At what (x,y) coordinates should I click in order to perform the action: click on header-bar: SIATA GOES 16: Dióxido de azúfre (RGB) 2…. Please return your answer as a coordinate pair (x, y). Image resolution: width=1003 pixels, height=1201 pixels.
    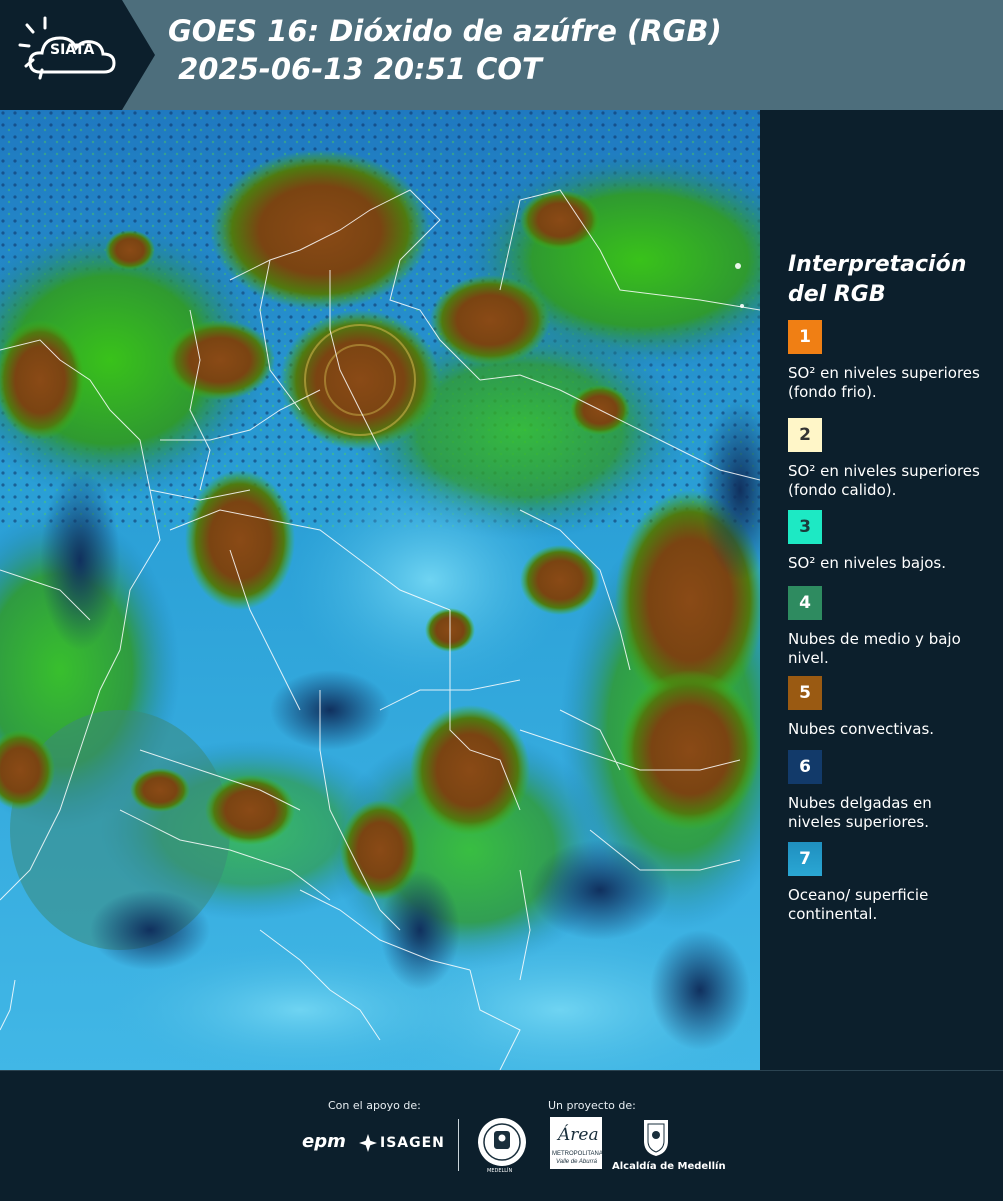
    Looking at the image, I should click on (501, 55).